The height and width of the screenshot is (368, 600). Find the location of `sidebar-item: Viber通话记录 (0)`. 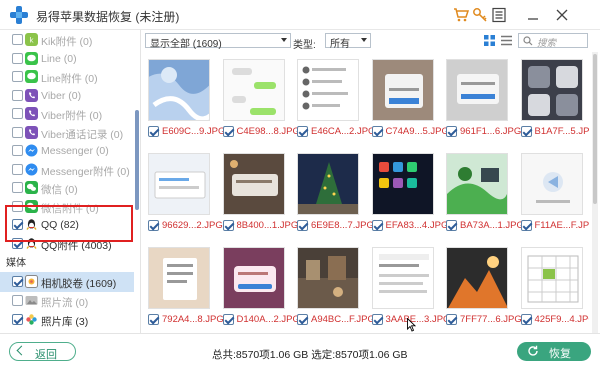

sidebar-item: Viber通话记录 (0) is located at coordinates (67, 133).